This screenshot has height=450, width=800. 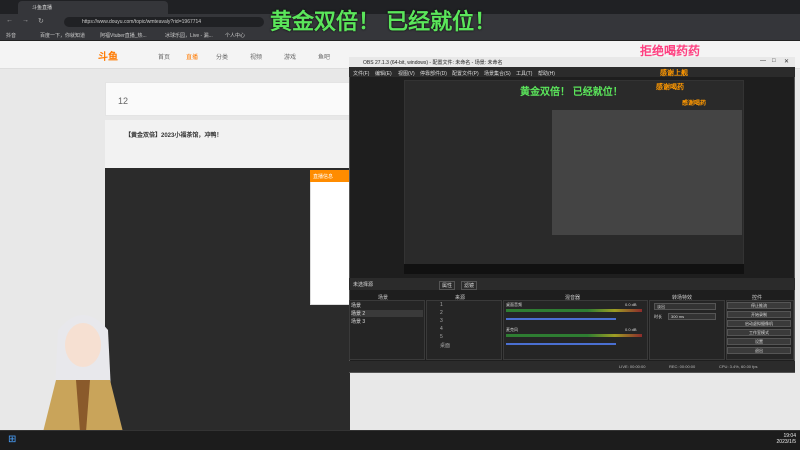 What do you see at coordinates (324, 56) in the screenshot?
I see `nav-item: 鱼吧` at bounding box center [324, 56].